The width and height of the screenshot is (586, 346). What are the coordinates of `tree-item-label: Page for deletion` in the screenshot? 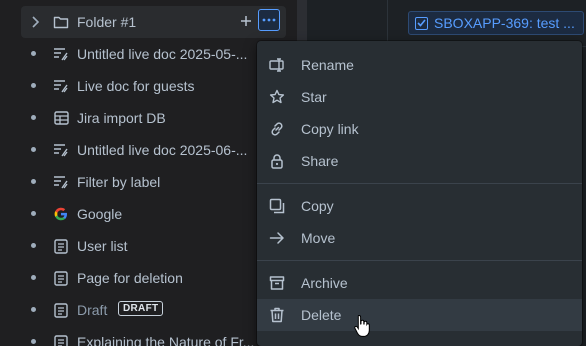 It's located at (130, 278).